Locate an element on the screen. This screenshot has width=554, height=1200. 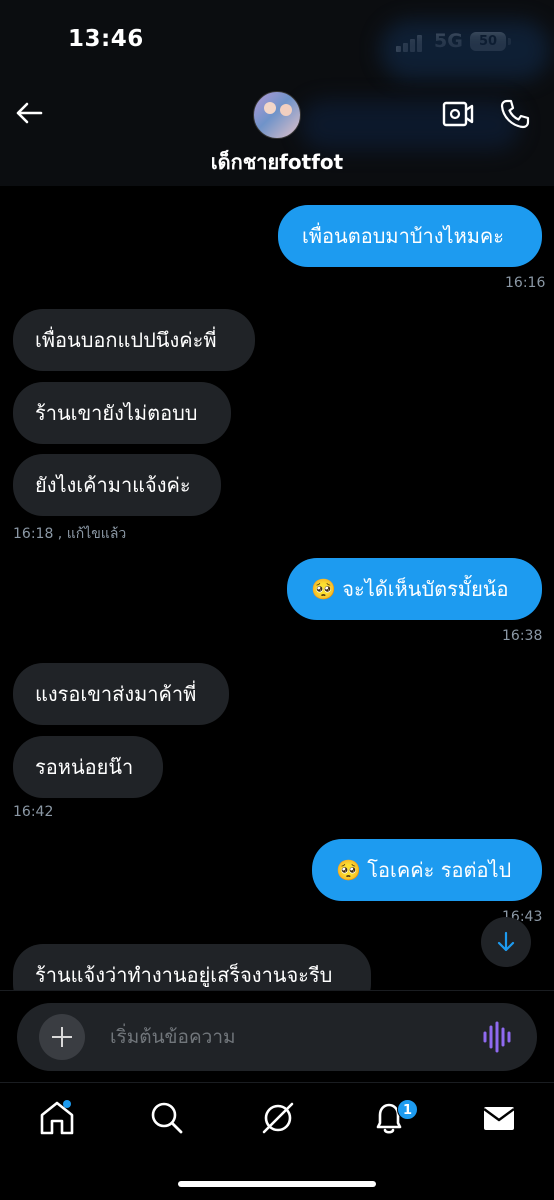
search-icon is located at coordinates (167, 1118).